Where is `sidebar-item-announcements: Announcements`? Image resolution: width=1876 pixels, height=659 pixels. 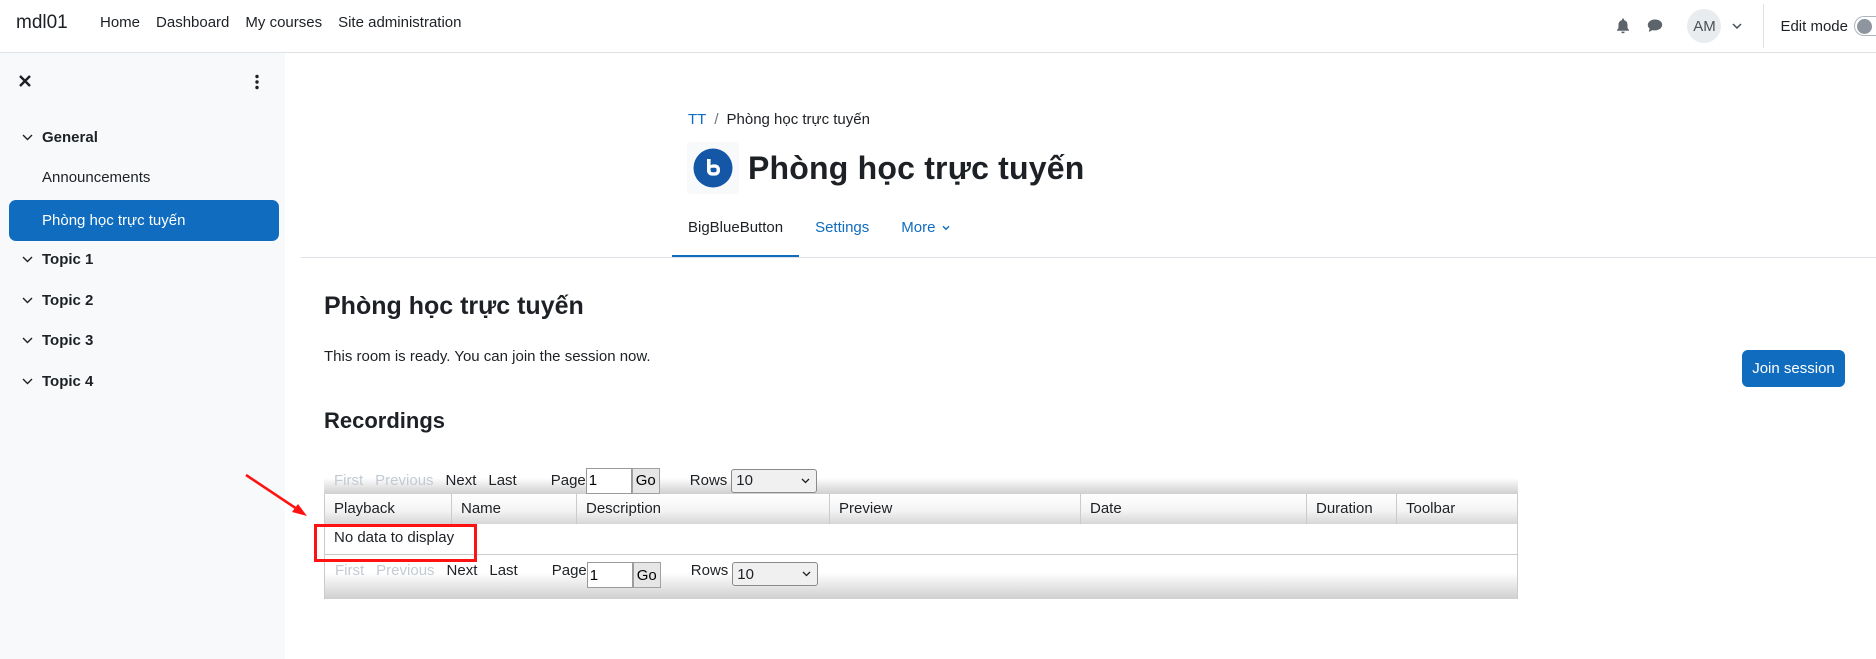
sidebar-item-announcements: Announcements is located at coordinates (96, 177).